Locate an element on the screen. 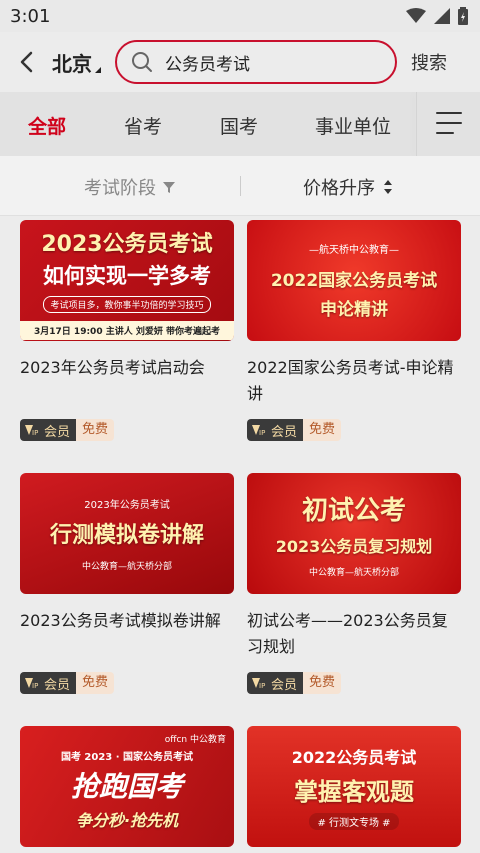 The image size is (480, 853). banner-line: 国考 2023 · 国家公务员考试 is located at coordinates (127, 757).